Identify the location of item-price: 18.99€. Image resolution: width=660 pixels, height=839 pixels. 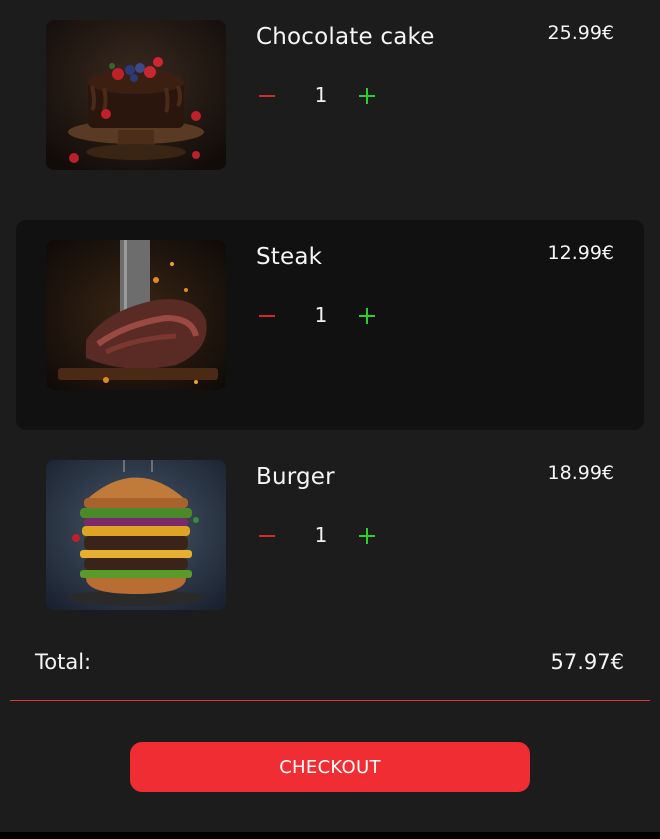
(580, 473).